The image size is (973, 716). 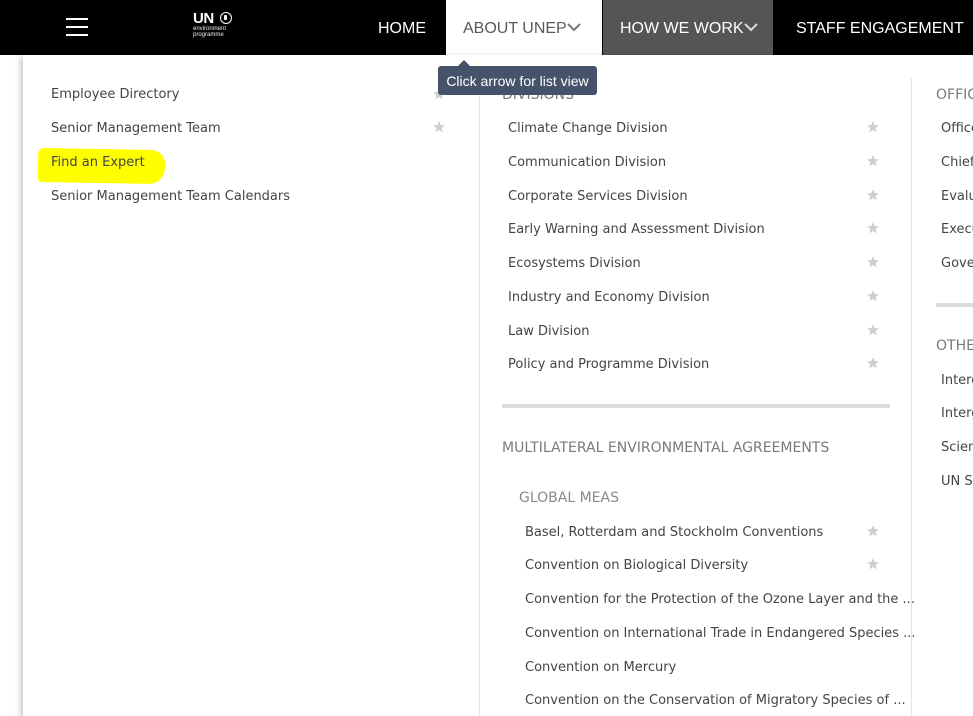 I want to click on un-emblem-icon, so click(x=226, y=18).